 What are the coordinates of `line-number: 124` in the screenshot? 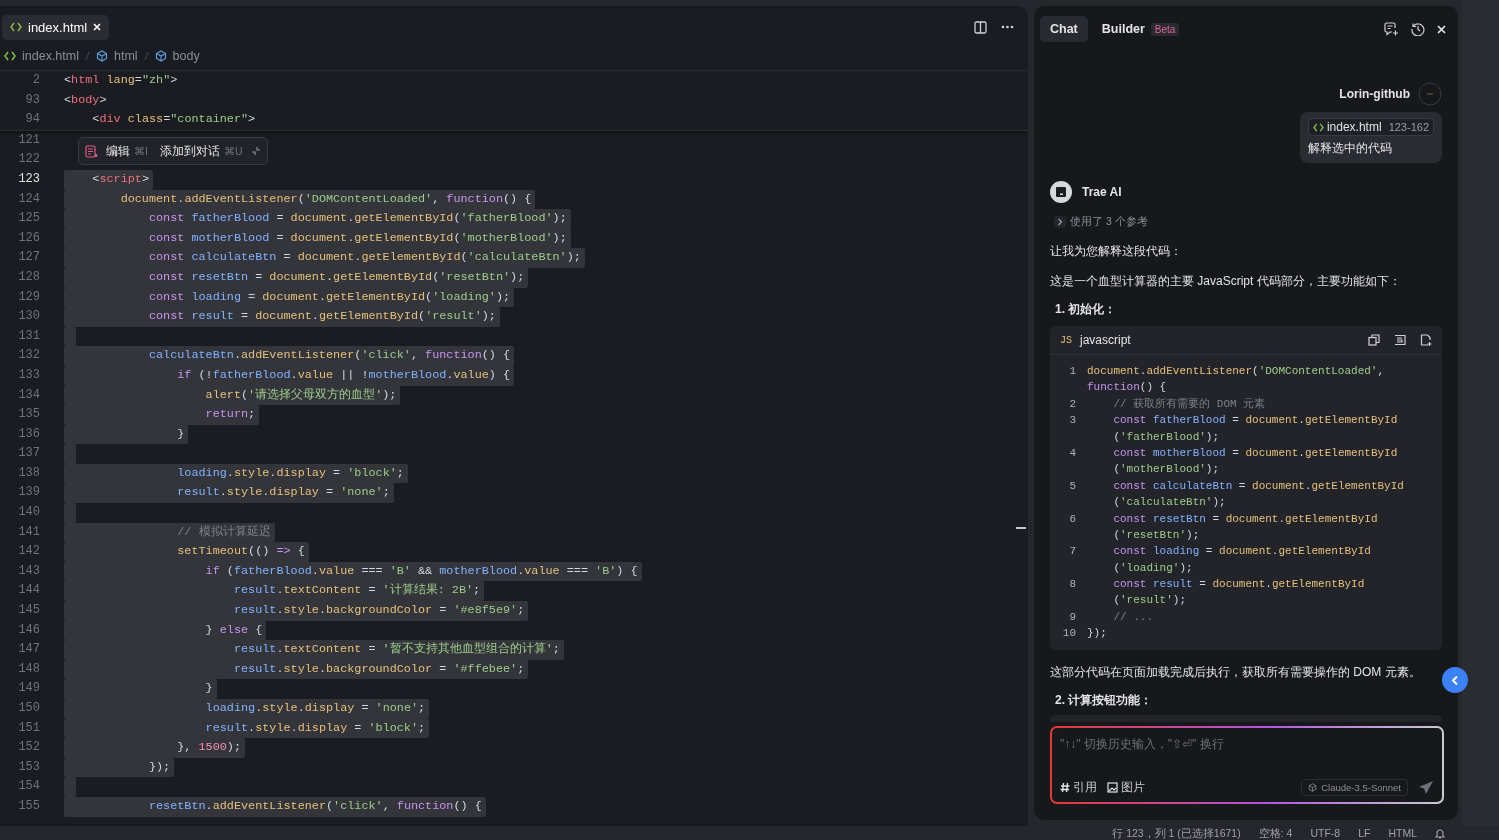 It's located at (29, 199).